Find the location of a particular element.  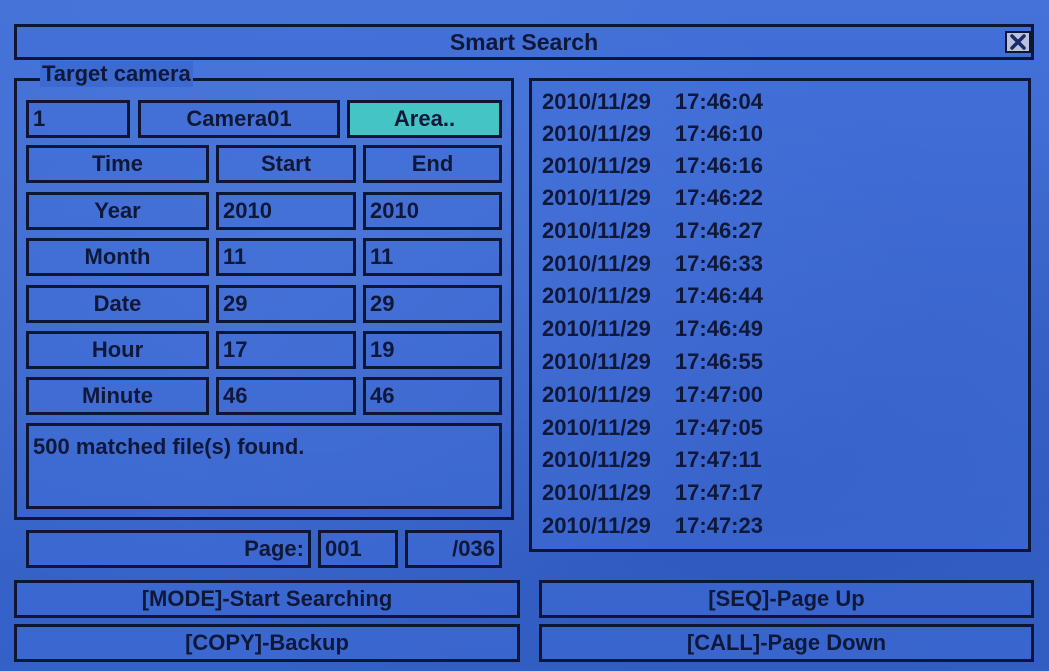

area-button: Area.. is located at coordinates (424, 119).